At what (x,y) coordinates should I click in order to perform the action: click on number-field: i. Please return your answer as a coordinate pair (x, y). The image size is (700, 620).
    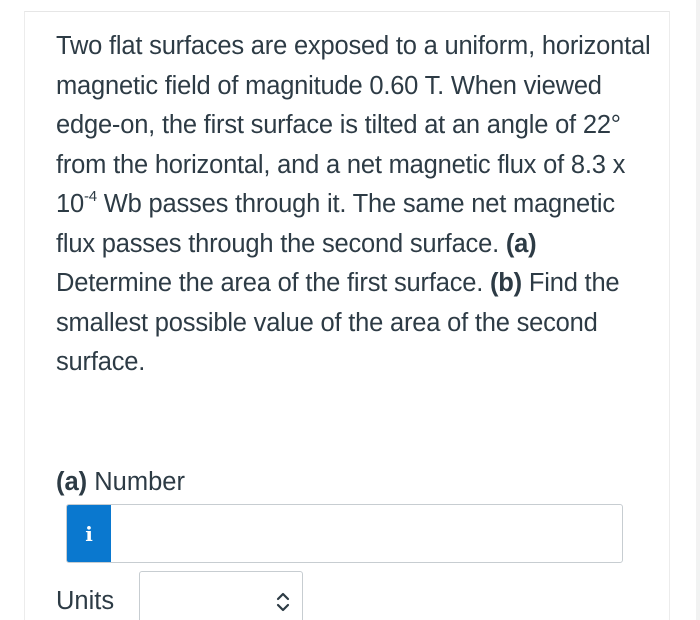
    Looking at the image, I should click on (344, 533).